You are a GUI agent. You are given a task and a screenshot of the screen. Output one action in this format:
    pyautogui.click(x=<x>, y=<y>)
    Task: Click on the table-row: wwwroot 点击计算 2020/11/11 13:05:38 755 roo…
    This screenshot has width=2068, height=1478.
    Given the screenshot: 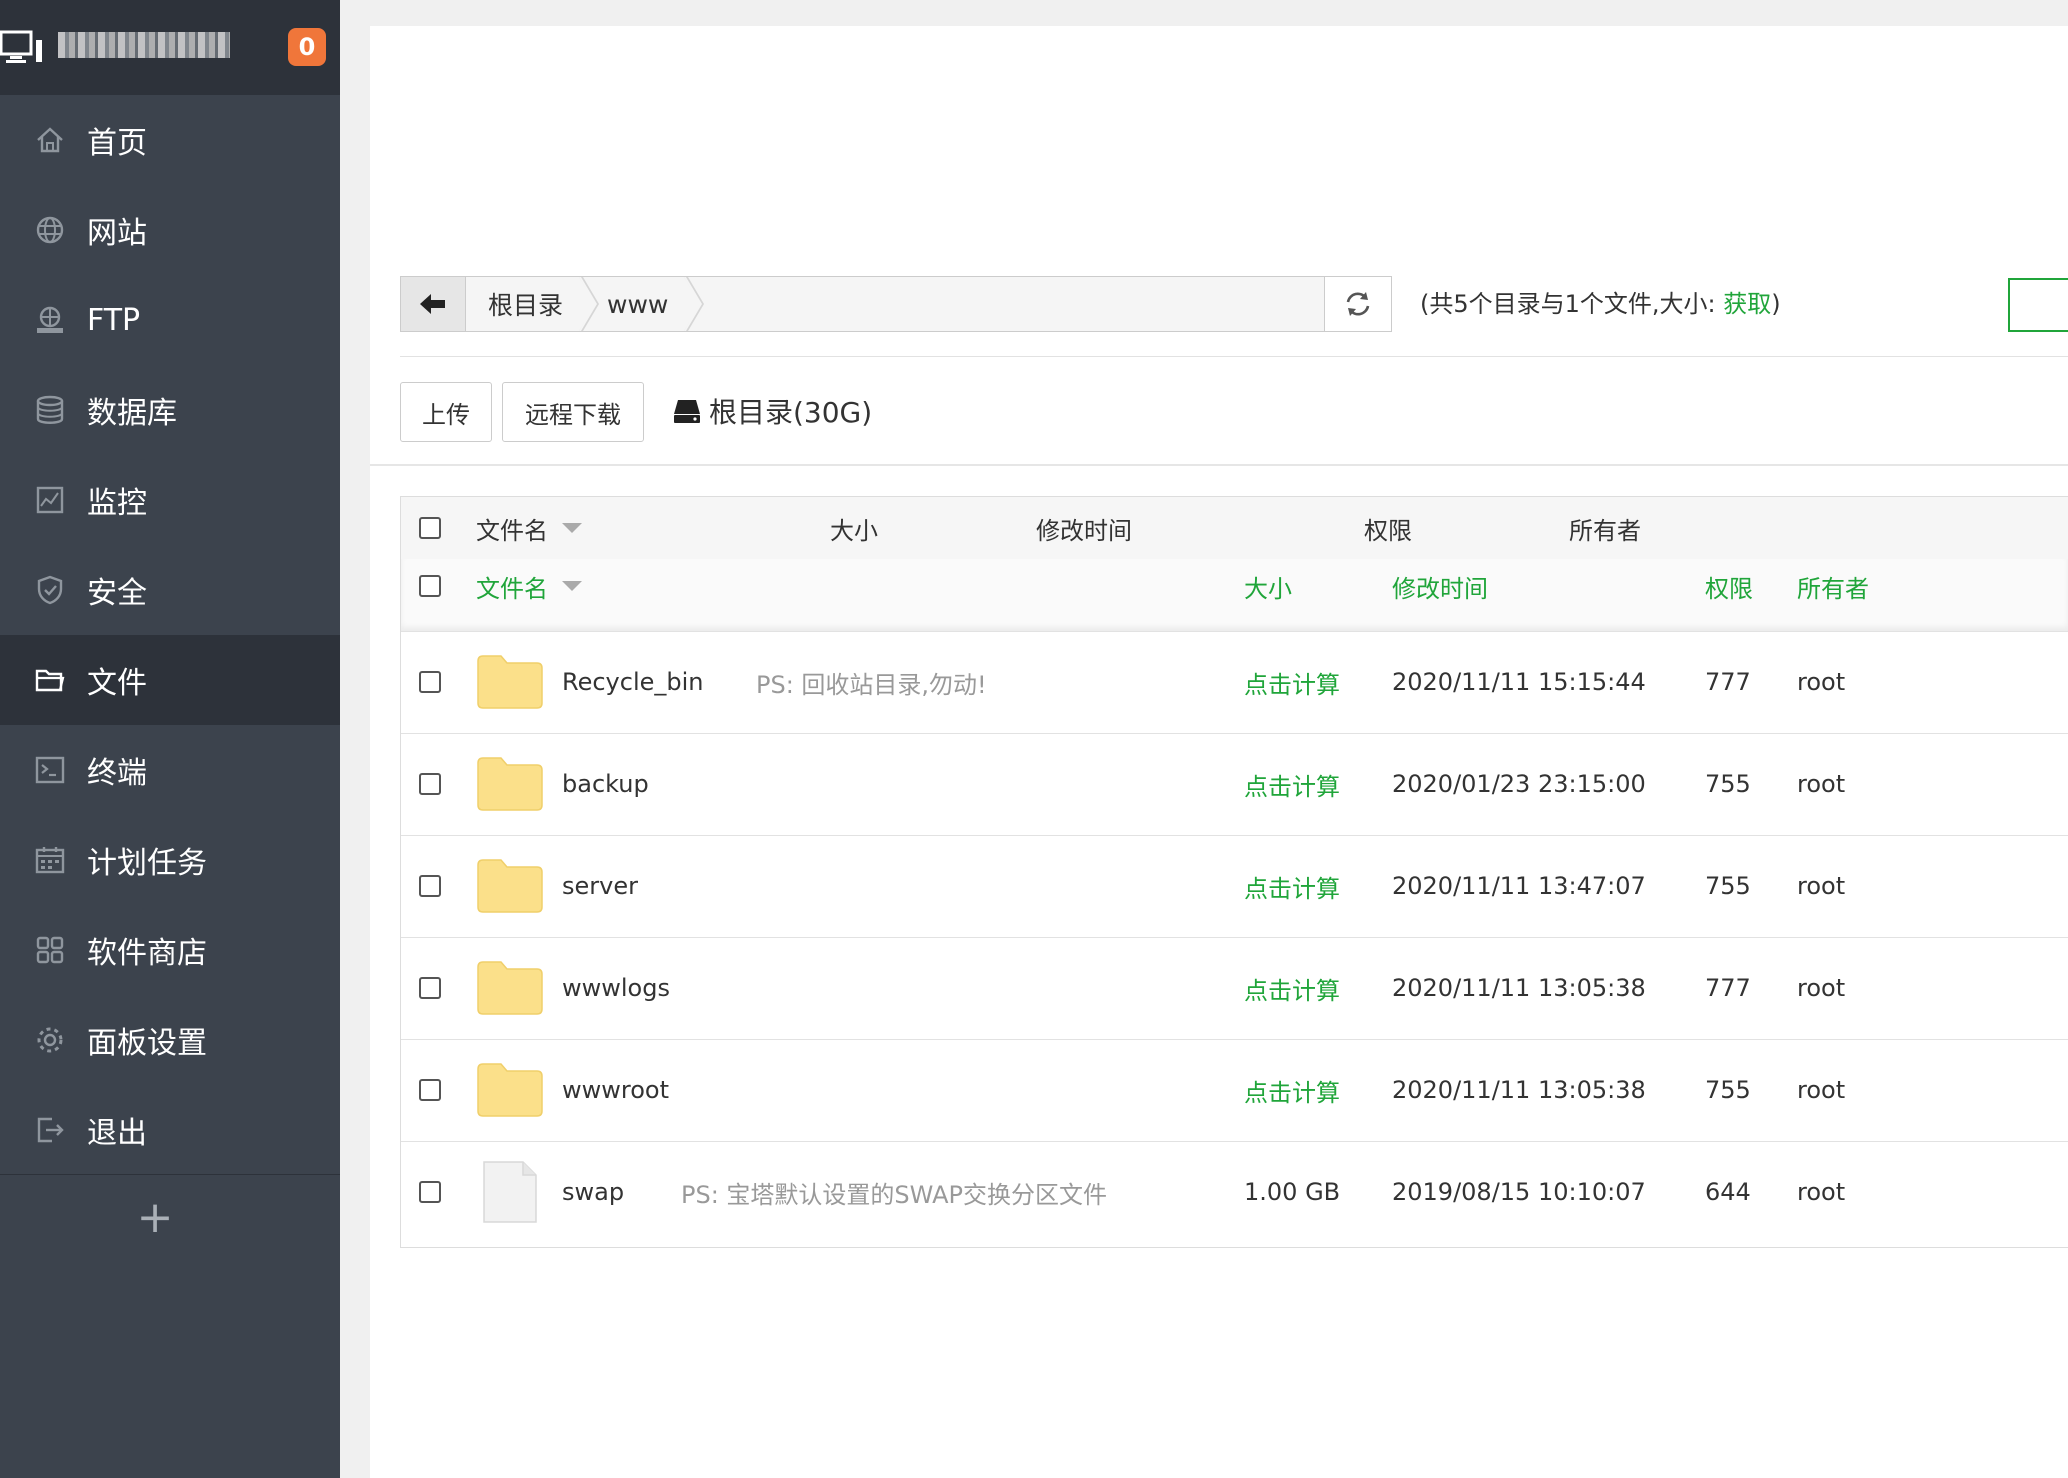 What is the action you would take?
    pyautogui.click(x=1234, y=1090)
    